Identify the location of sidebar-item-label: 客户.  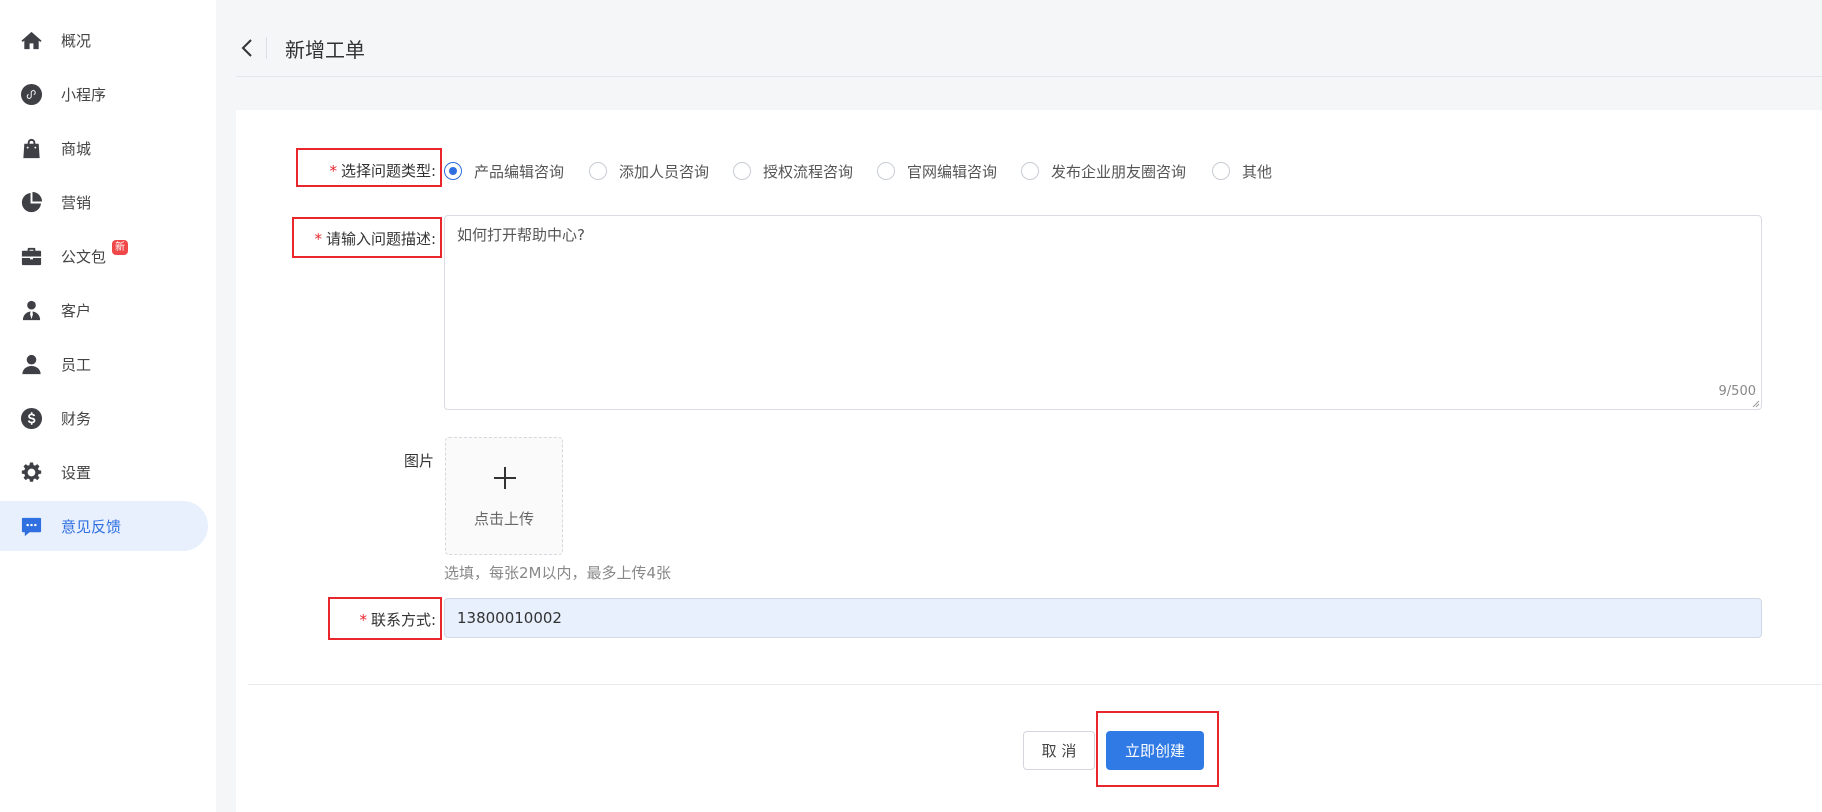
(76, 310).